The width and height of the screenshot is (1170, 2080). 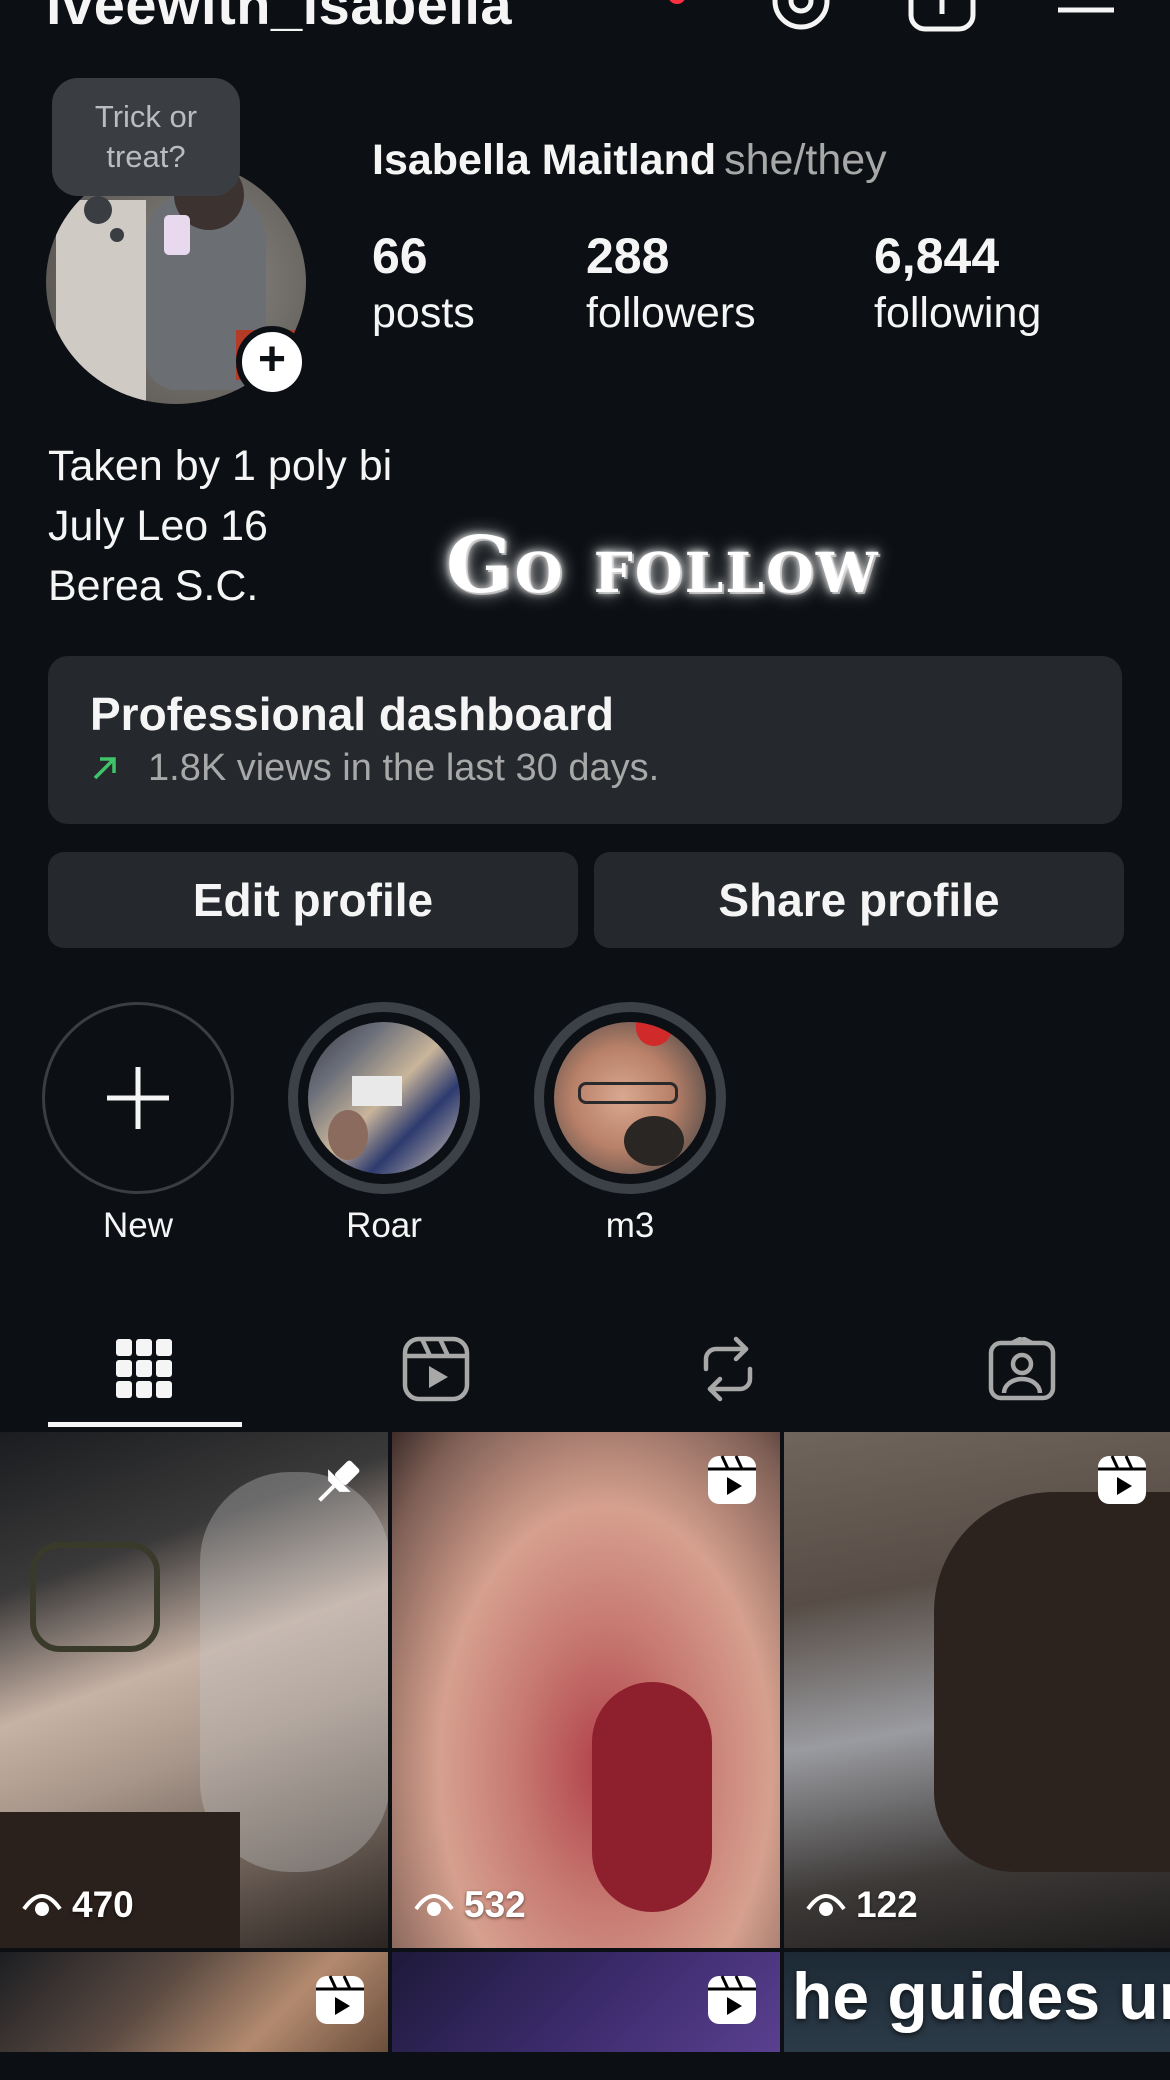 What do you see at coordinates (423, 313) in the screenshot?
I see `stat-label: posts` at bounding box center [423, 313].